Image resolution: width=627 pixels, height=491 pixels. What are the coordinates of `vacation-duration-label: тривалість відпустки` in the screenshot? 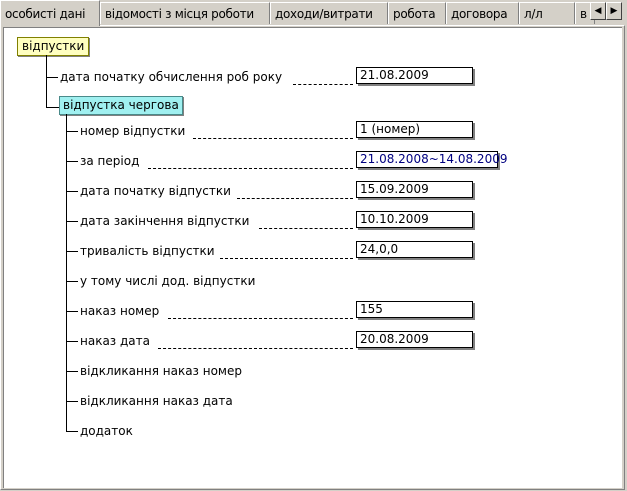 It's located at (147, 251).